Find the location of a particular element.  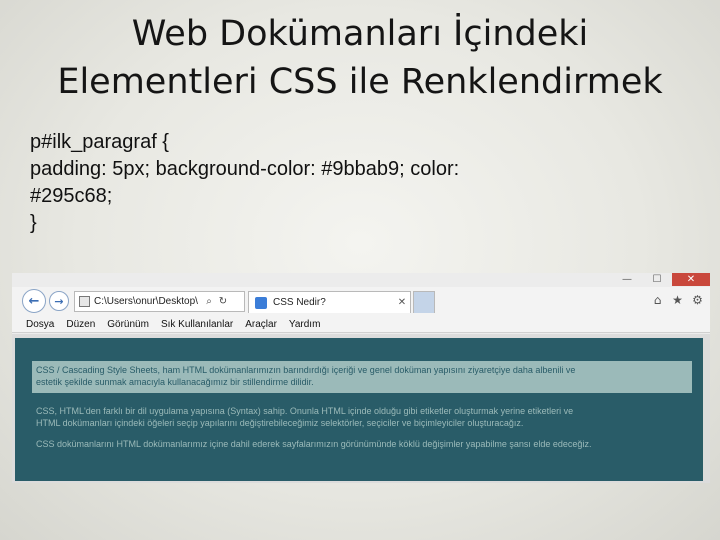

menu-item-gorunum: Görünüm is located at coordinates (128, 324).